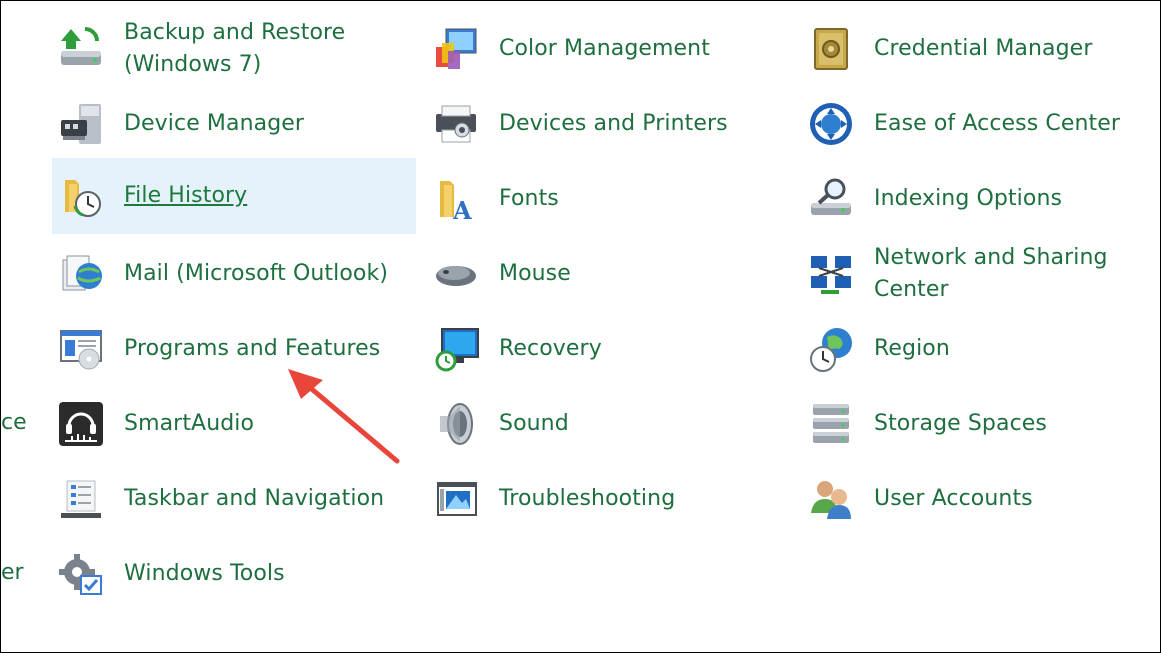  What do you see at coordinates (81, 49) in the screenshot?
I see `backup-restore-icon` at bounding box center [81, 49].